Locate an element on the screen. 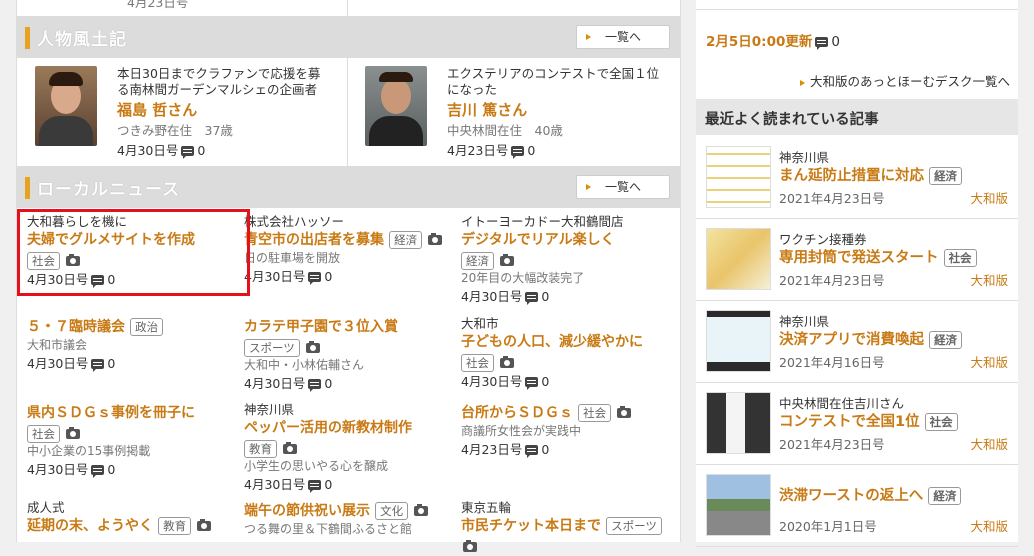 The width and height of the screenshot is (1034, 556). news-item: 県内ＳＤＧｓ事例を冊子に 社会 中小企業の15事例掲載 4月30日号 0 is located at coordinates (132, 441).